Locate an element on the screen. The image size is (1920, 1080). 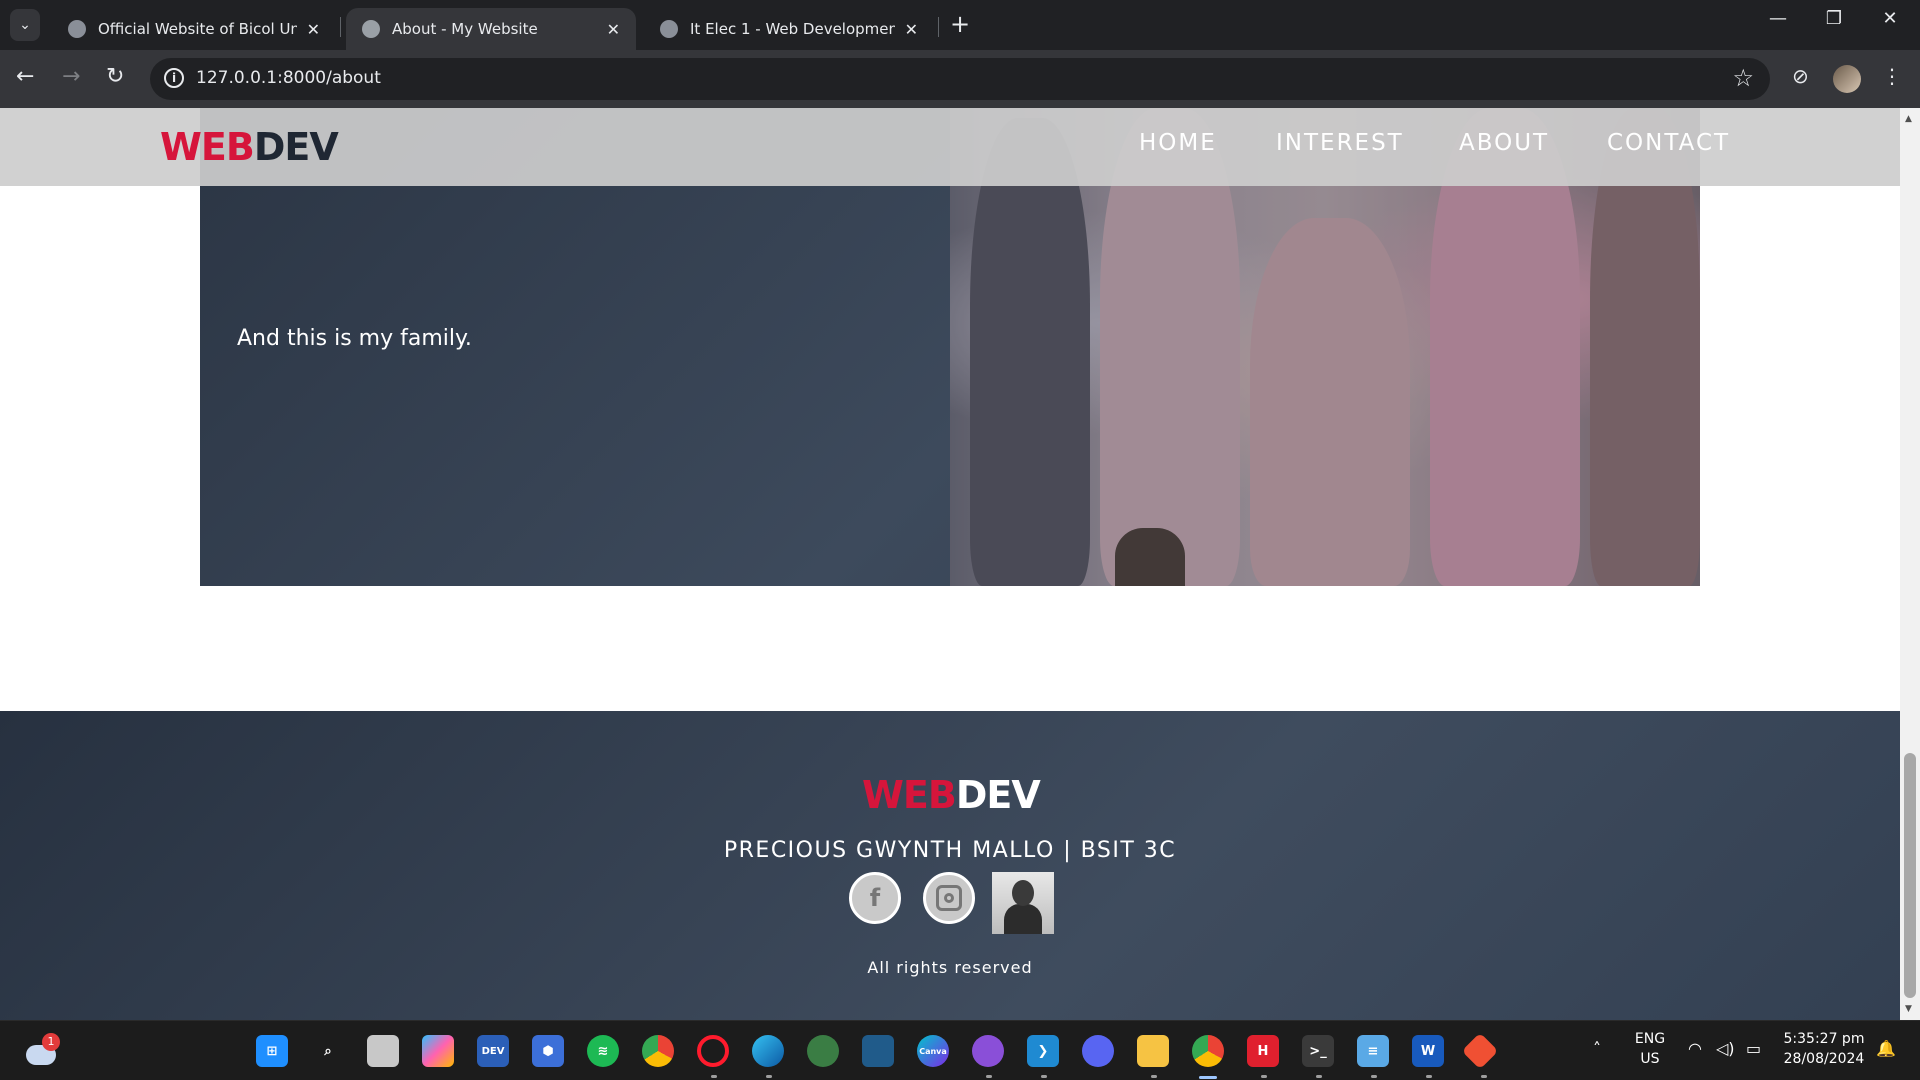
language-region: US is located at coordinates (1650, 1059).